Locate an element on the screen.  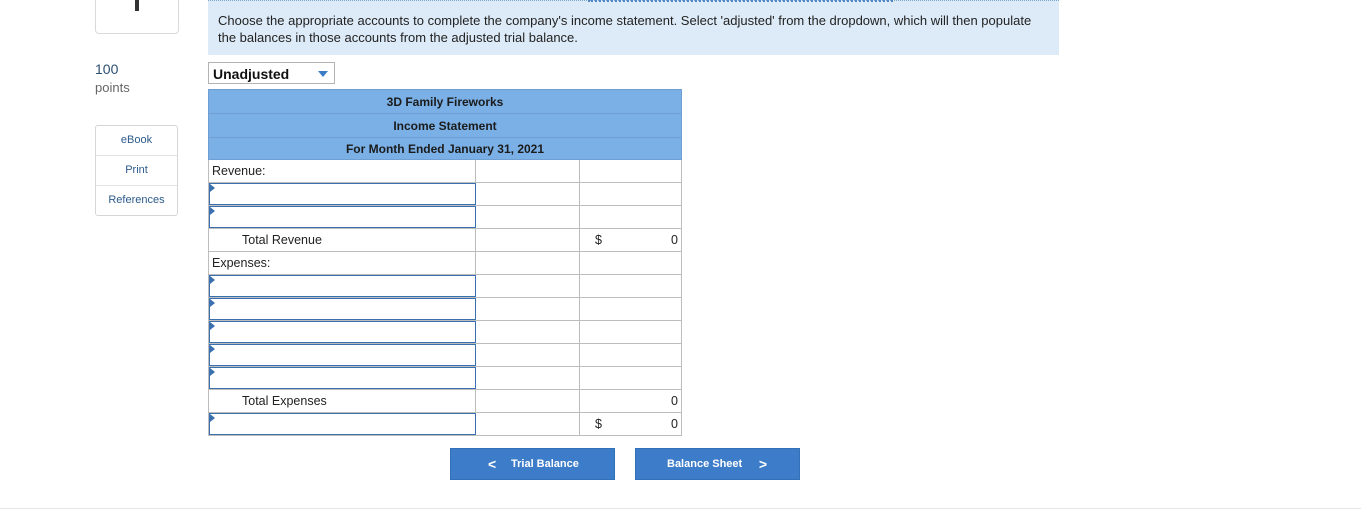
chevron-right-icon: > is located at coordinates (762, 464).